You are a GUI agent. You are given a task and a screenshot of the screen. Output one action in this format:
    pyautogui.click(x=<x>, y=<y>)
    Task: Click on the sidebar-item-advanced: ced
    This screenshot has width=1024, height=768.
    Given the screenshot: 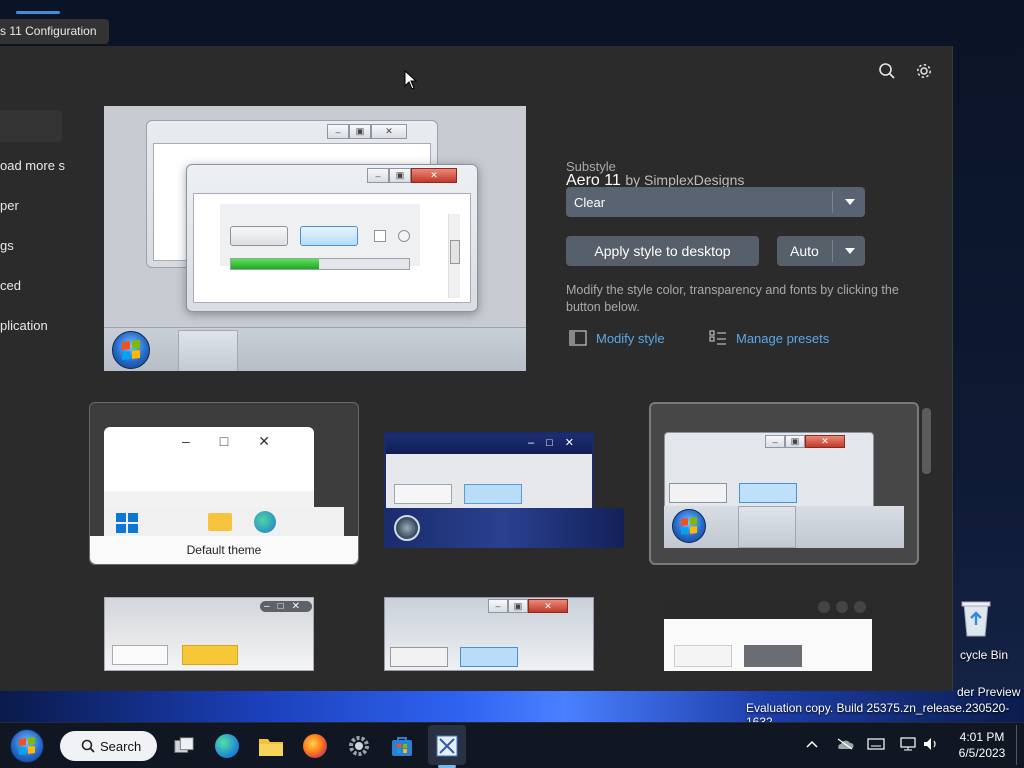 What is the action you would take?
    pyautogui.click(x=10, y=285)
    